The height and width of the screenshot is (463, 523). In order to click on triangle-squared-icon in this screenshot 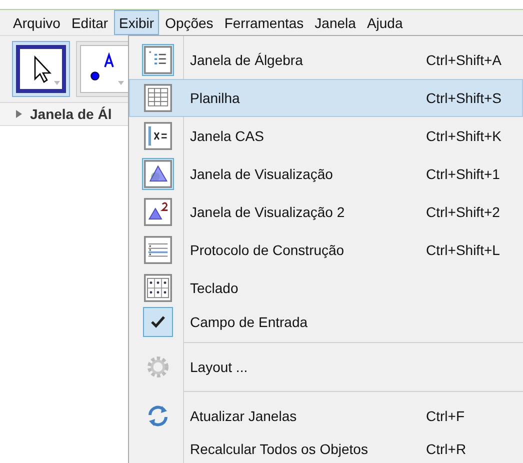, I will do `click(158, 212)`.